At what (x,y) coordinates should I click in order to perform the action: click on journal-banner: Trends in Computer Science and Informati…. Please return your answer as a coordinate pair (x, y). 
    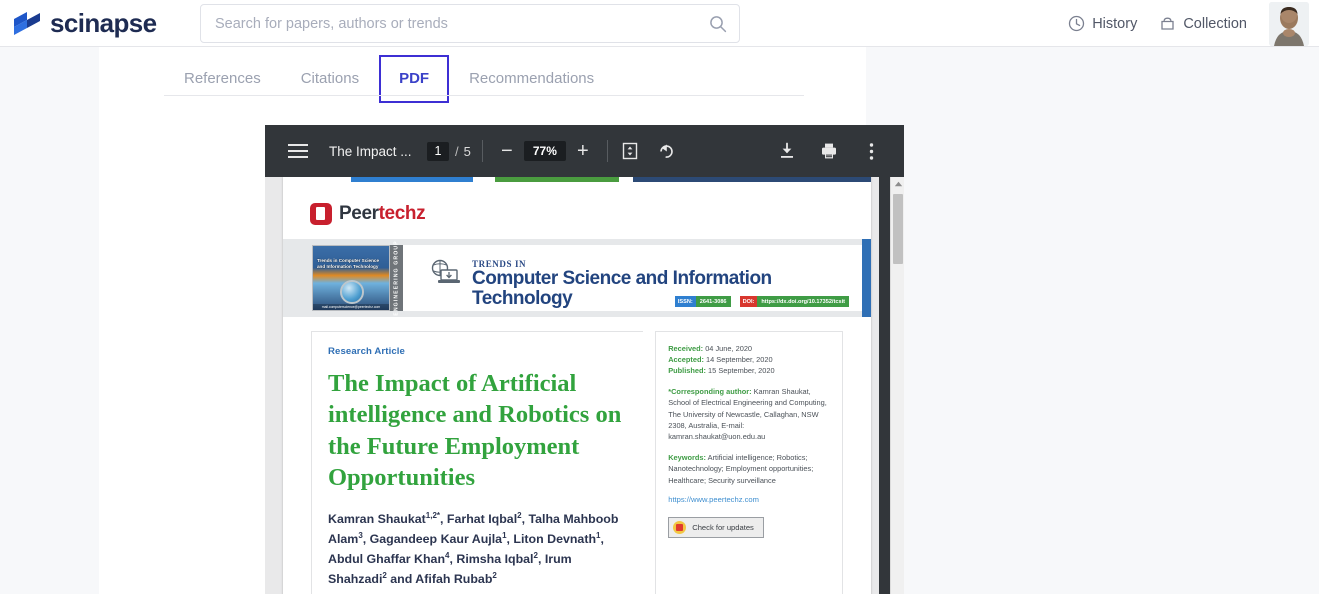
    Looking at the image, I should click on (577, 278).